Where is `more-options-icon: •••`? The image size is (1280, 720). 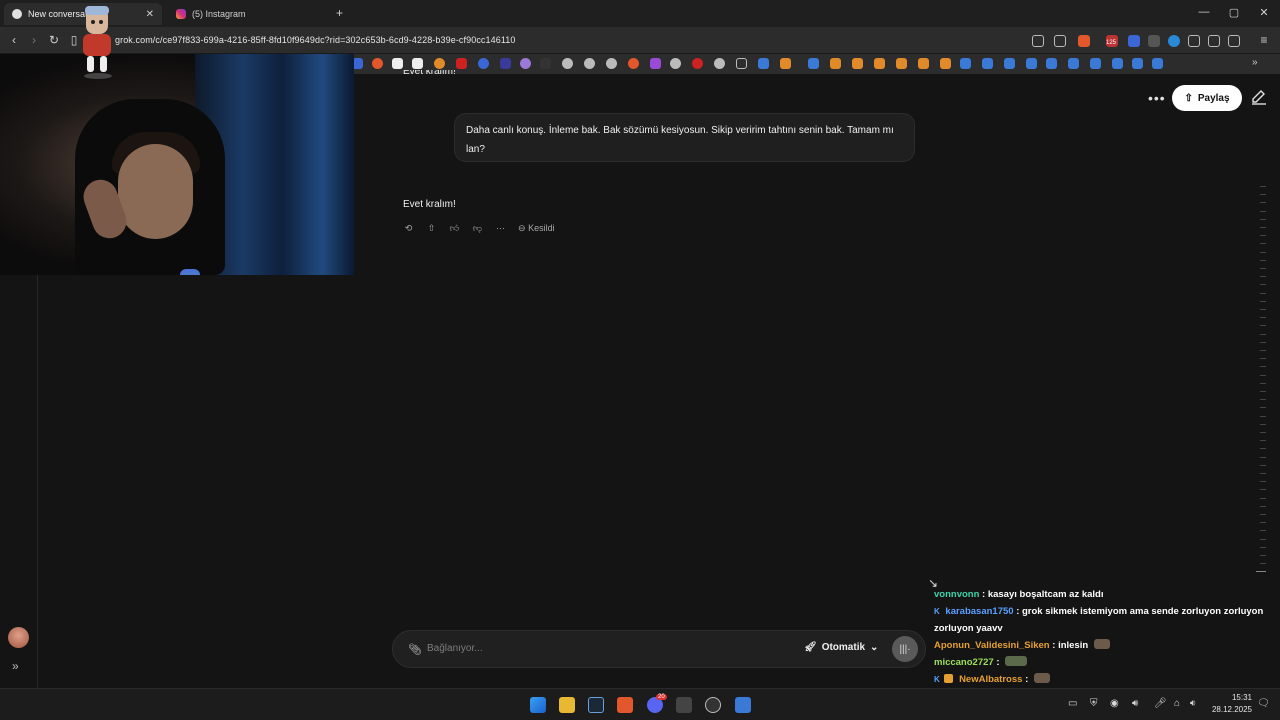 more-options-icon: ••• is located at coordinates (1157, 98).